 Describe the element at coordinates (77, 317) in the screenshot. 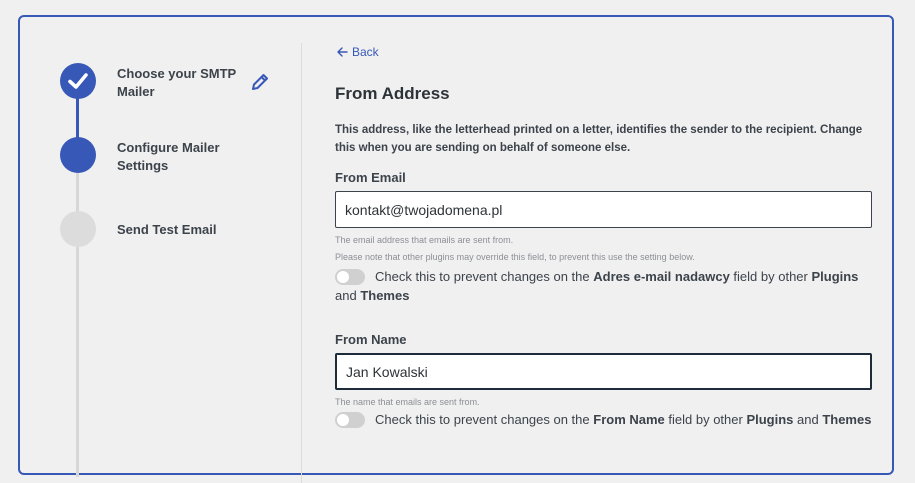

I see `step-progress-line-pending` at that location.